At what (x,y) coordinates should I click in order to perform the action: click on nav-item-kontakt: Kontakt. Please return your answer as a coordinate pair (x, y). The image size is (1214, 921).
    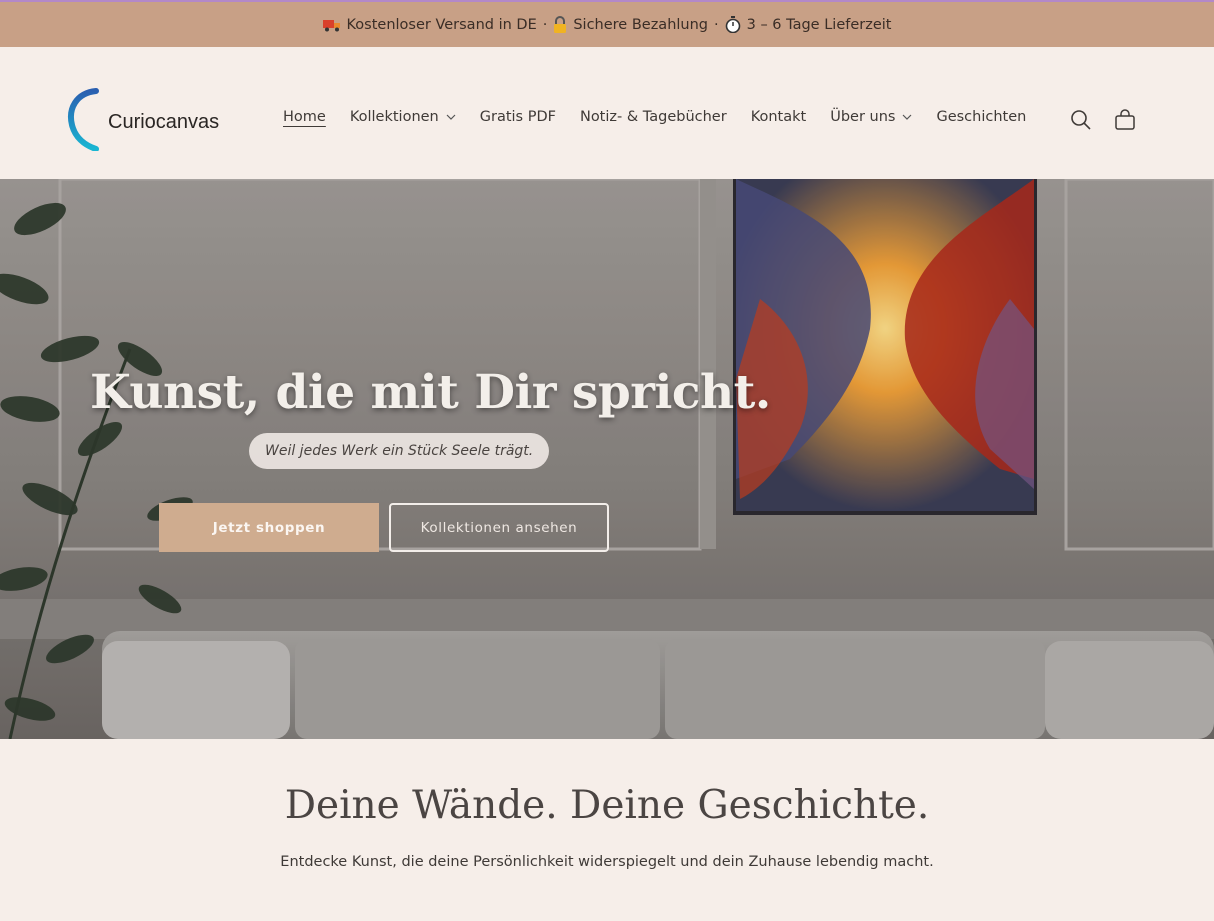
    Looking at the image, I should click on (779, 117).